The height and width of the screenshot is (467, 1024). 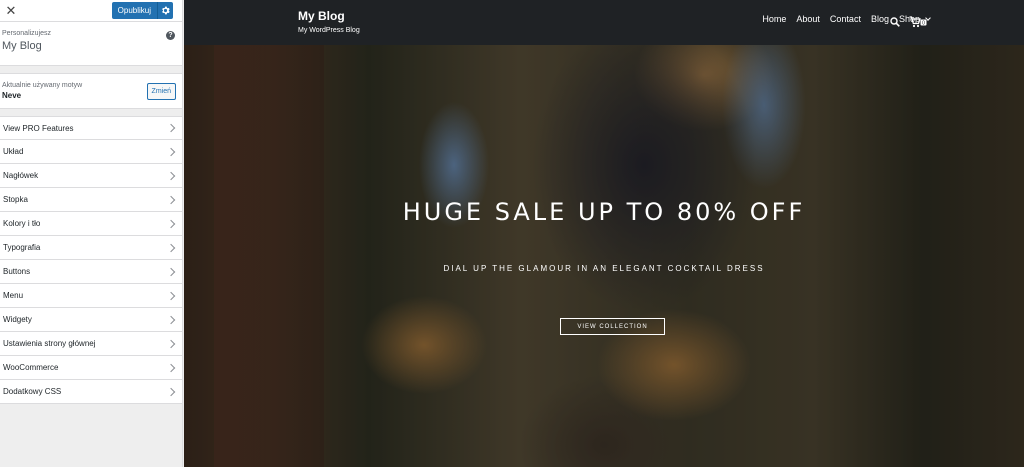 What do you see at coordinates (895, 22) in the screenshot?
I see `search-icon` at bounding box center [895, 22].